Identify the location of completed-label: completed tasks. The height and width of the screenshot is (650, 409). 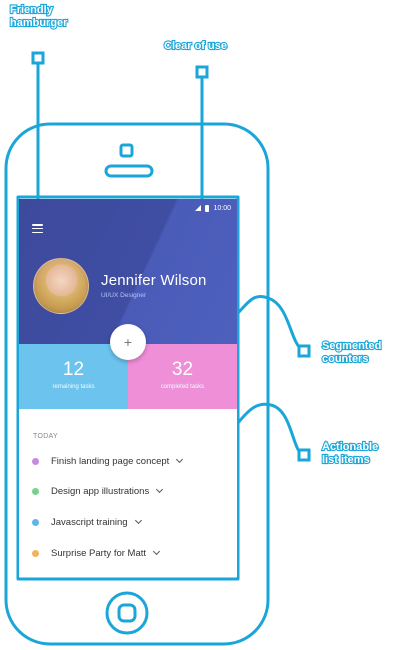
(182, 387).